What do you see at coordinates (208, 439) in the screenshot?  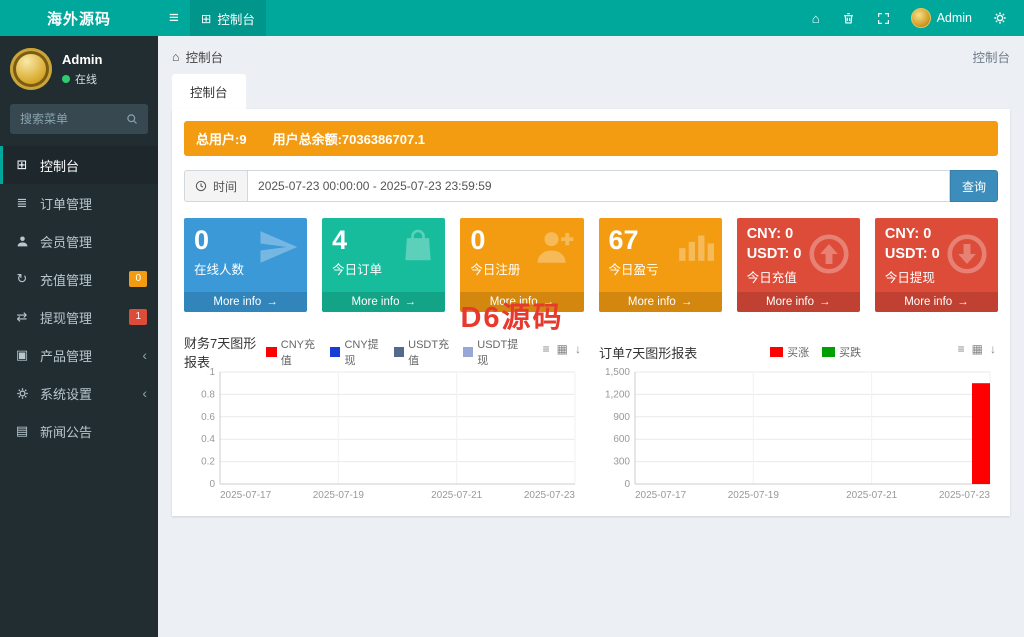 I see `svg-text: 0.4` at bounding box center [208, 439].